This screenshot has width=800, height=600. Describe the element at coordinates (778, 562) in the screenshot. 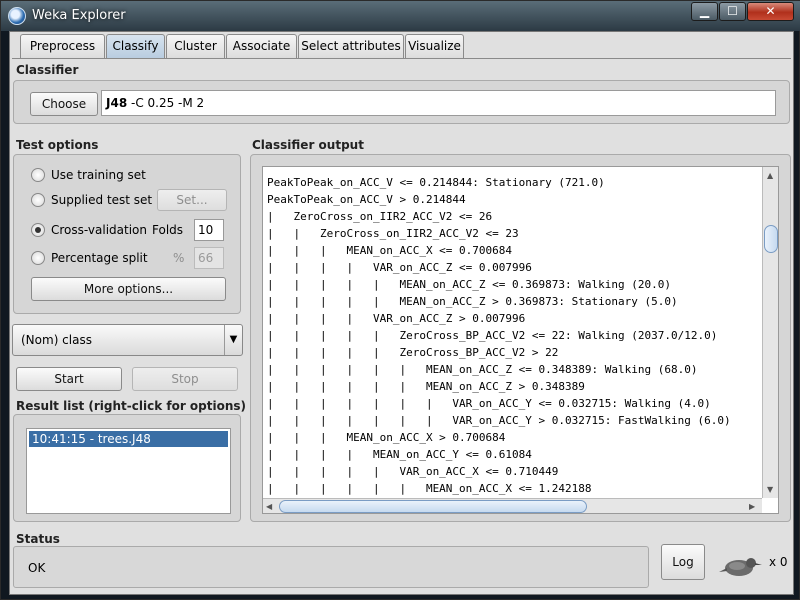

I see `task-count: x 0` at that location.